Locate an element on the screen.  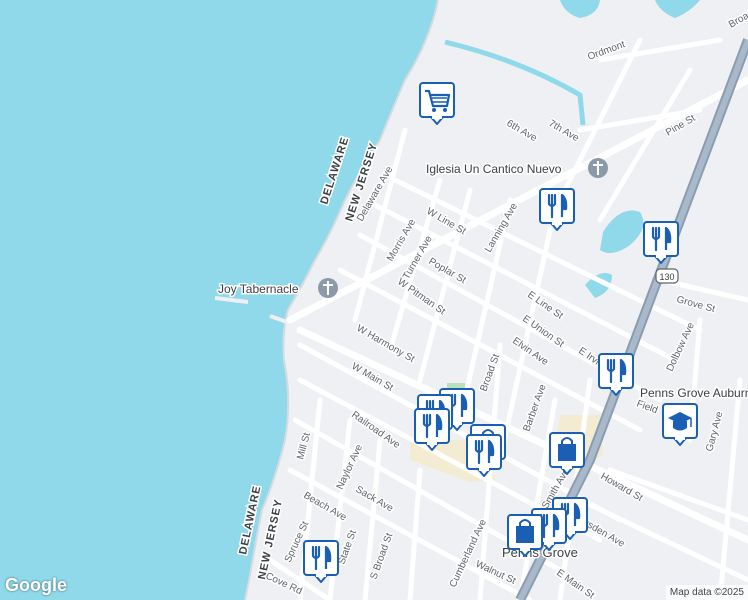
place-label-iglesia: Iglesia Un Cantico Nuevo is located at coordinates (494, 169).